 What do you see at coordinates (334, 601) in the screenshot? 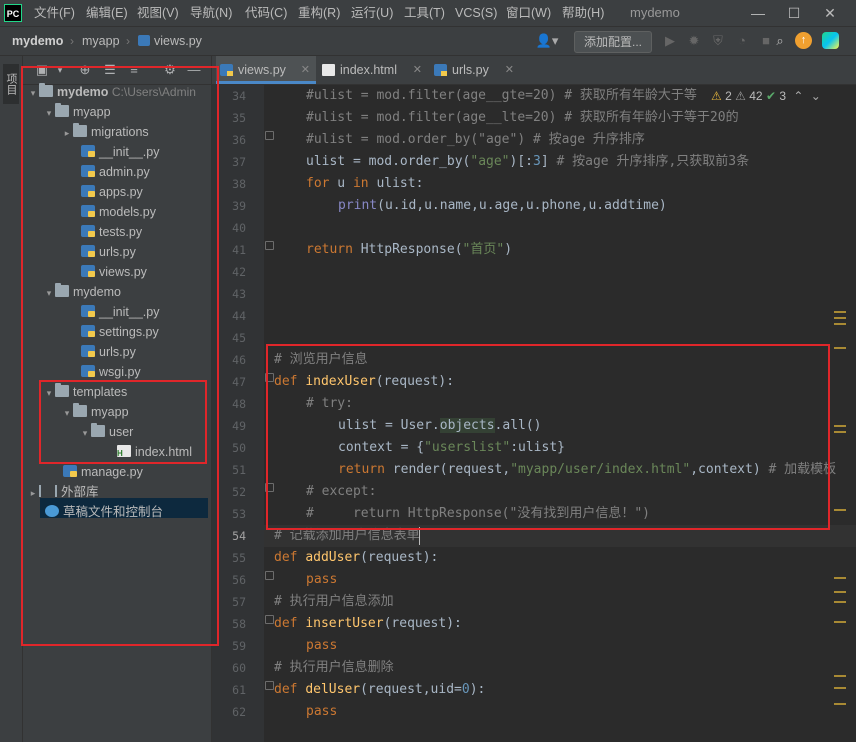
I see `code-line: # 执行用户信息添加` at bounding box center [334, 601].